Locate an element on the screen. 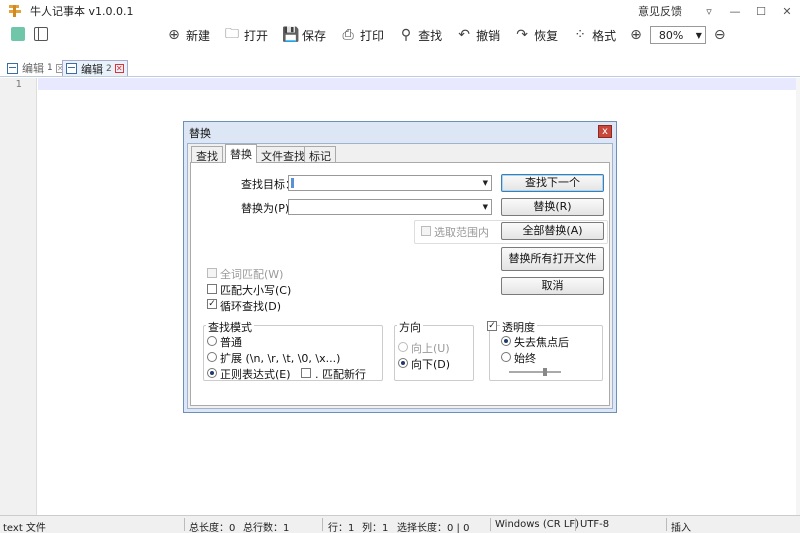 Image resolution: width=800 pixels, height=533 pixels. open-button: 🗀 打开 is located at coordinates (246, 35).